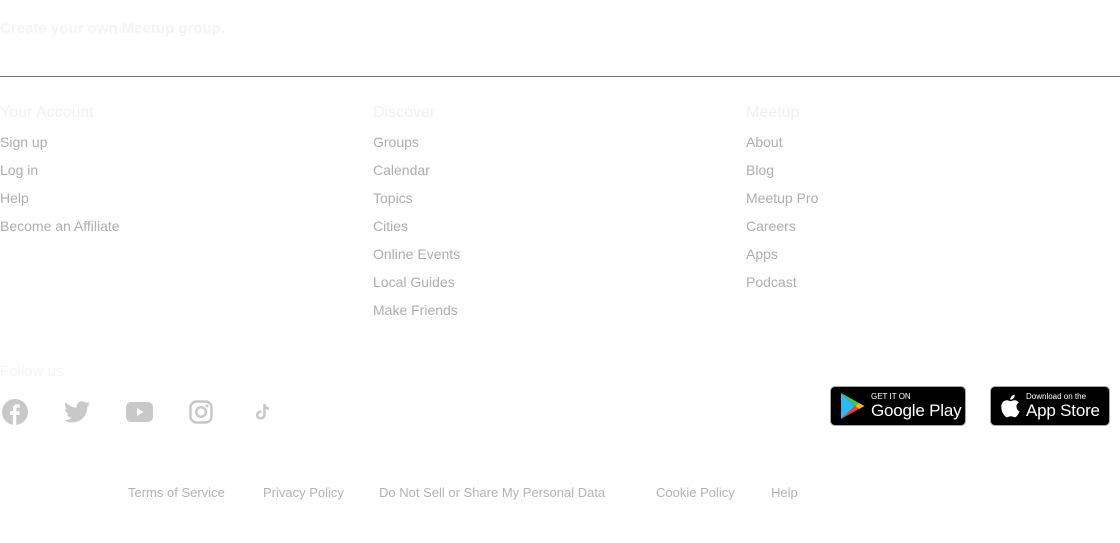 This screenshot has height=543, width=1120. Describe the element at coordinates (762, 254) in the screenshot. I see `apps-link: Apps` at that location.